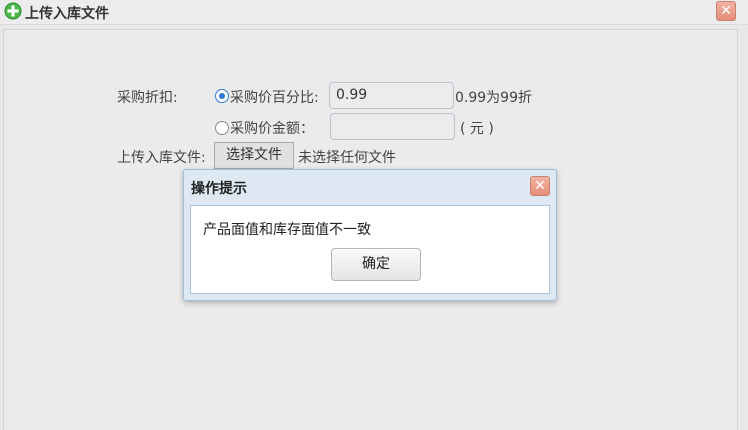 The height and width of the screenshot is (430, 748). Describe the element at coordinates (274, 98) in the screenshot. I see `percent-option-label: 采购价百分比:` at that location.